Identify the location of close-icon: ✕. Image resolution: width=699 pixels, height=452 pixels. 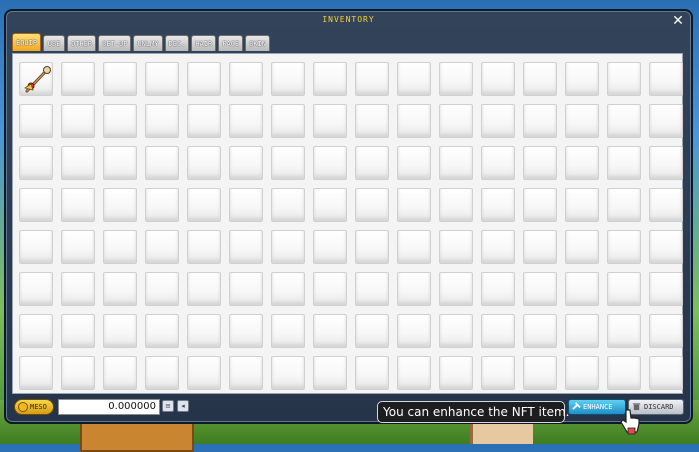
(678, 21).